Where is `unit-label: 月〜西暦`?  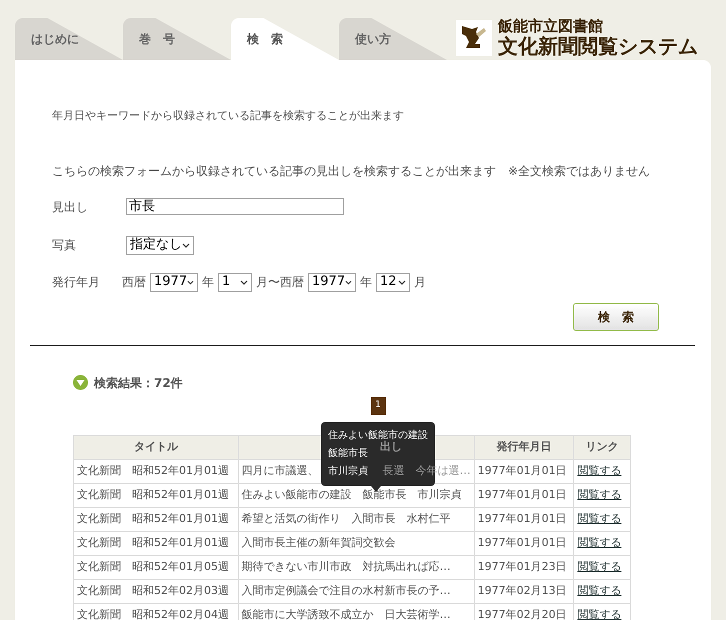
unit-label: 月〜西暦 is located at coordinates (280, 282).